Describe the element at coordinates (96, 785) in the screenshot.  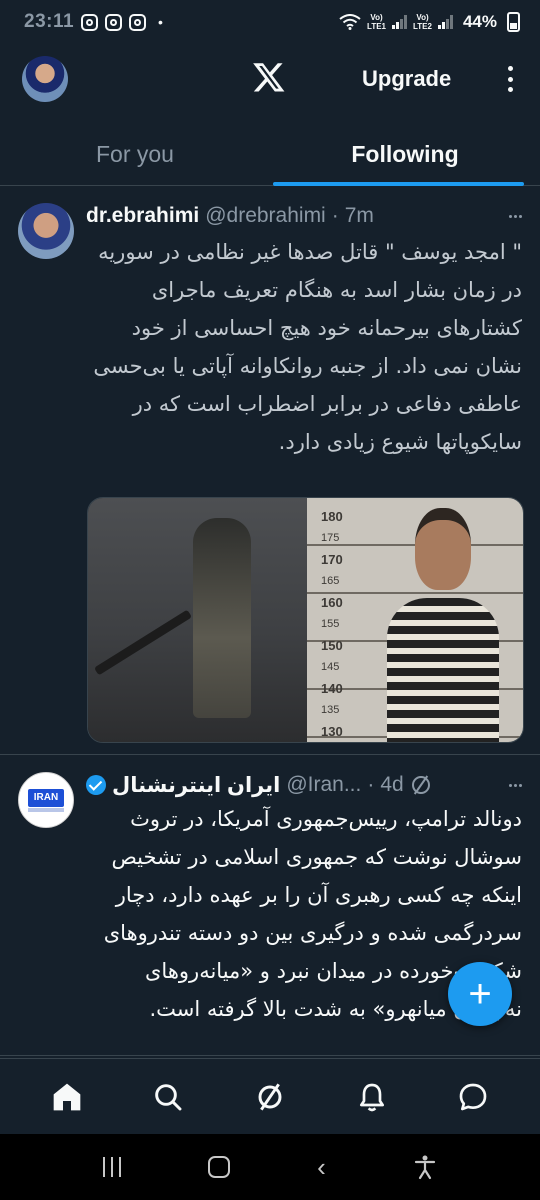
I see `verified-badge-icon` at that location.